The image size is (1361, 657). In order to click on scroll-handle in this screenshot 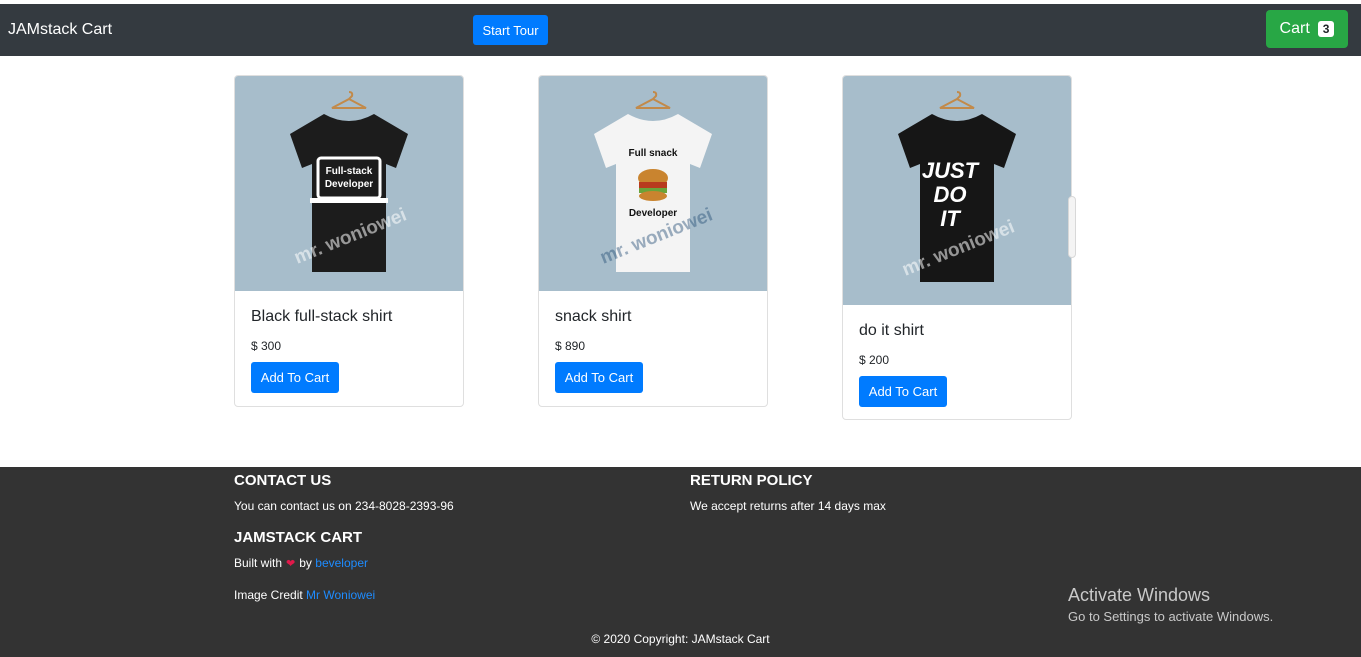, I will do `click(1072, 227)`.